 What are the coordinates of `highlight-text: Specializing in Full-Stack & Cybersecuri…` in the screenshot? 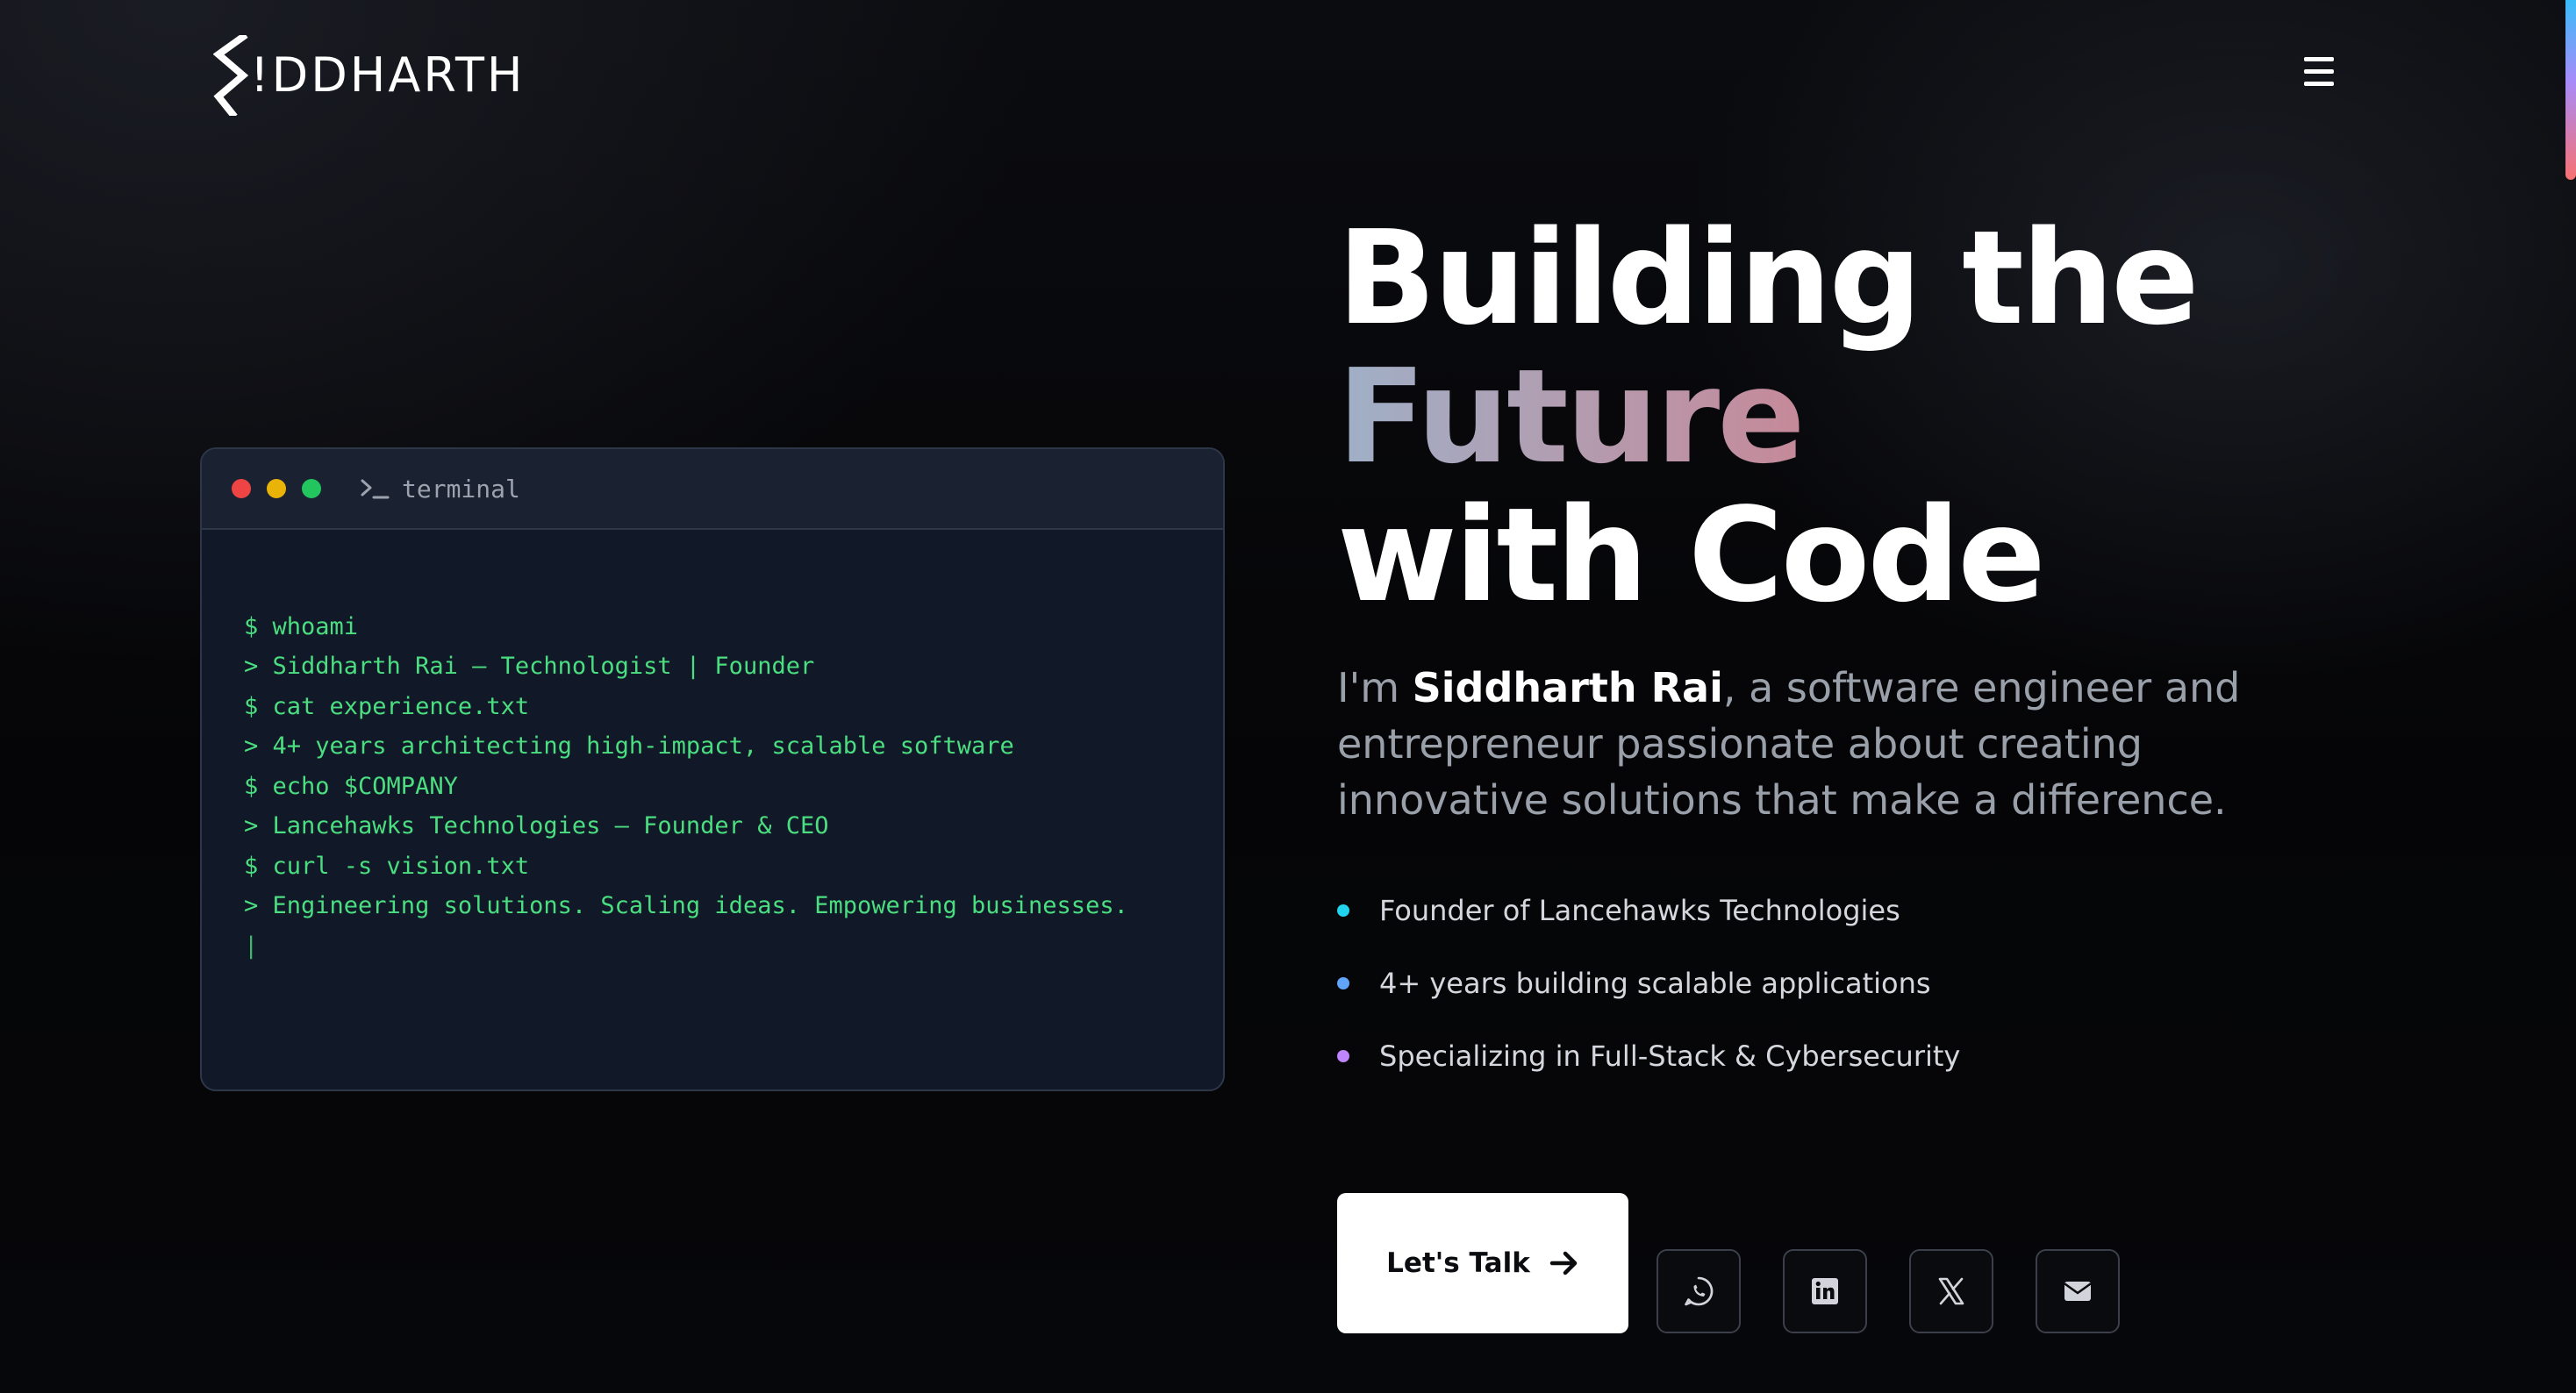 It's located at (1670, 1056).